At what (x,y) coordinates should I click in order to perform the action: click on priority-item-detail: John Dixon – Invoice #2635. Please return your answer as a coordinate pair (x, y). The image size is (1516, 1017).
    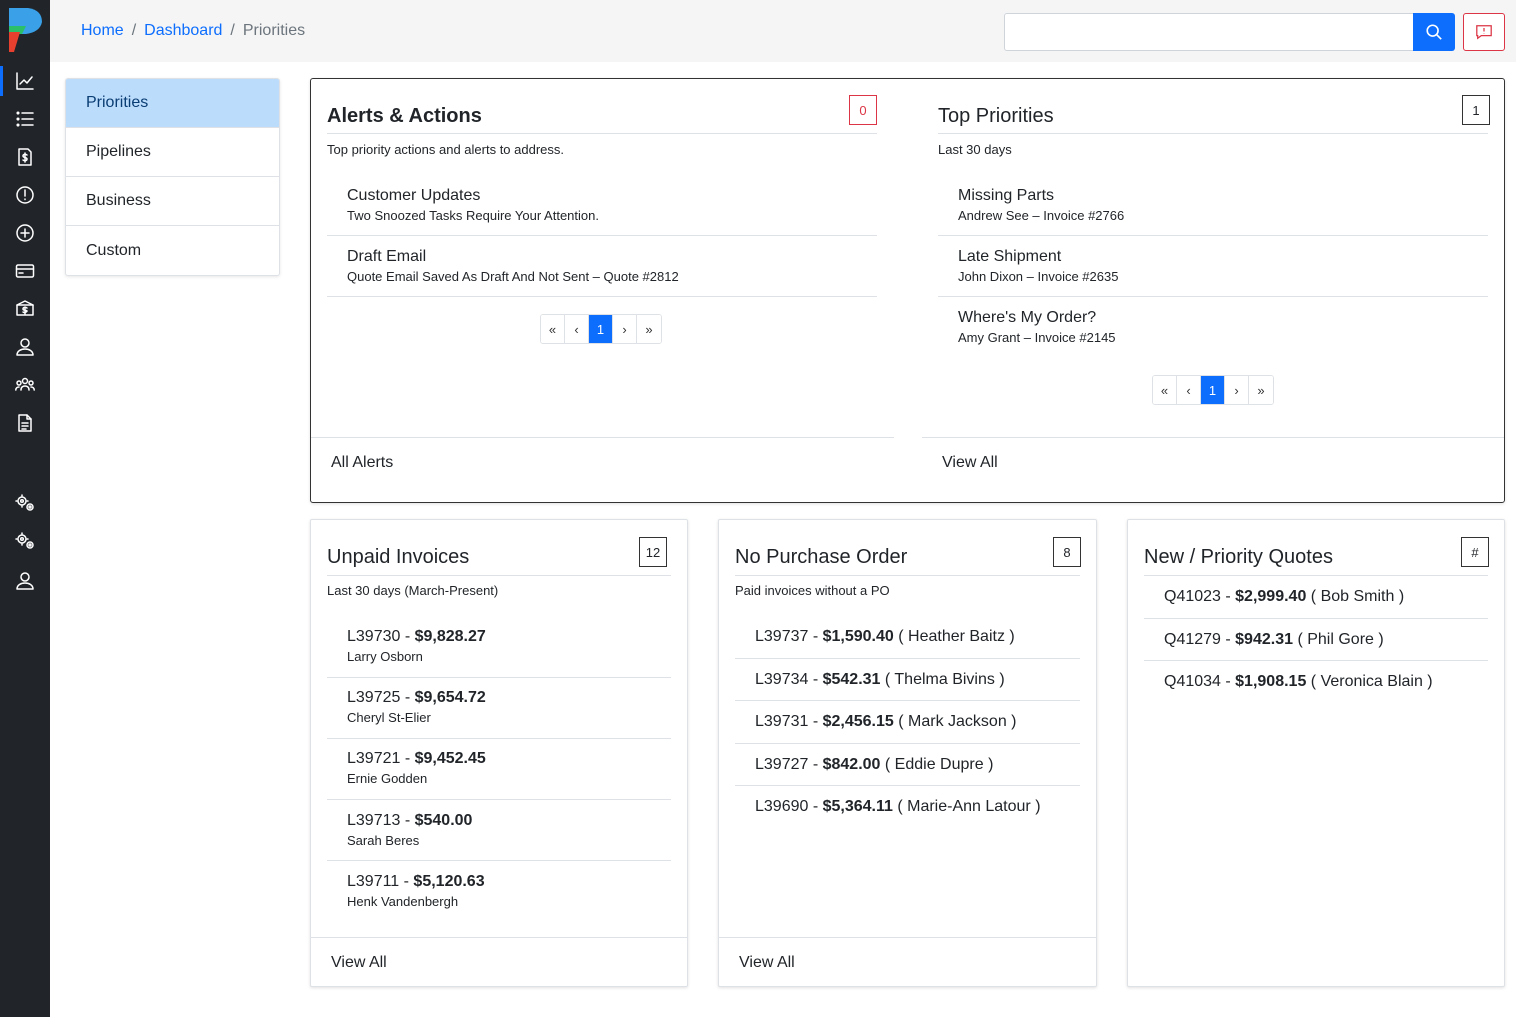
    Looking at the image, I should click on (1038, 276).